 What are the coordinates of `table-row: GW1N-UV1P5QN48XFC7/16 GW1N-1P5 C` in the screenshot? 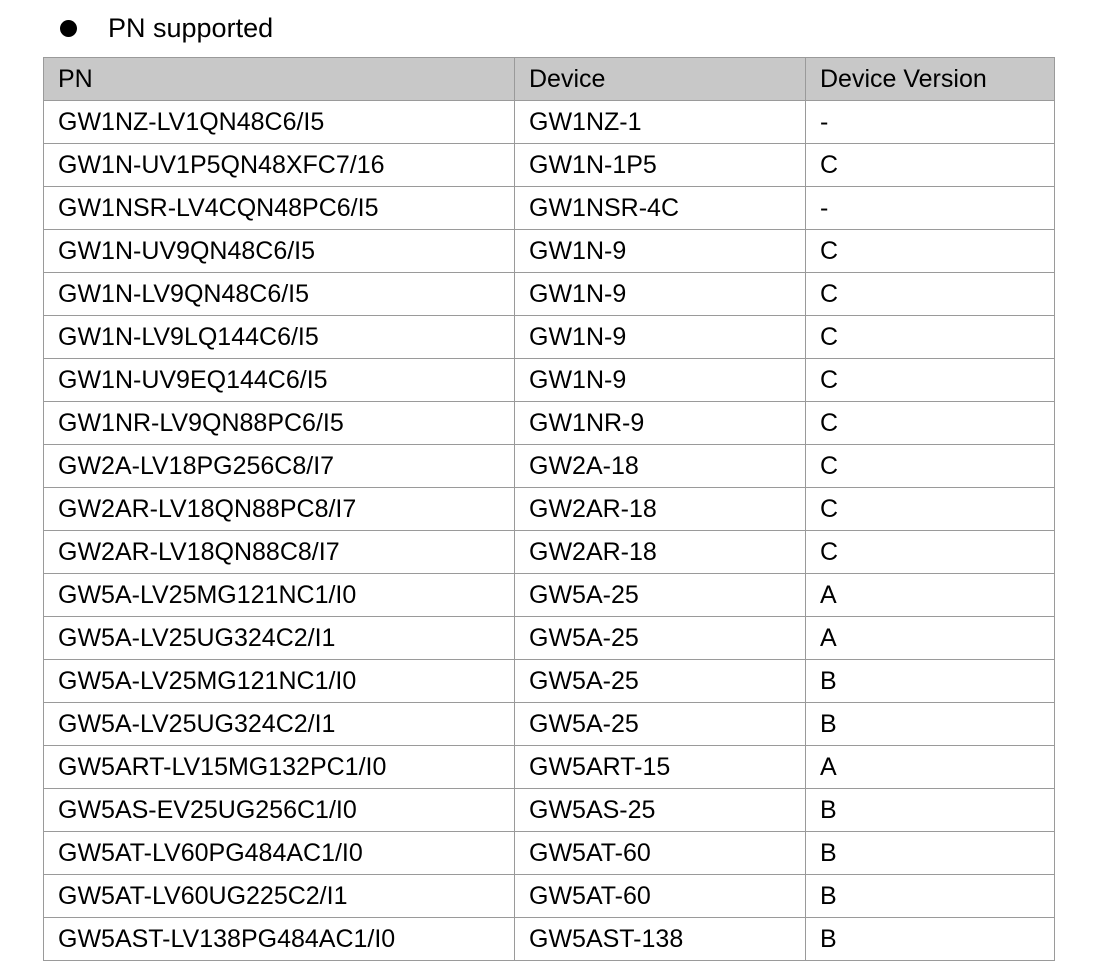 It's located at (549, 165).